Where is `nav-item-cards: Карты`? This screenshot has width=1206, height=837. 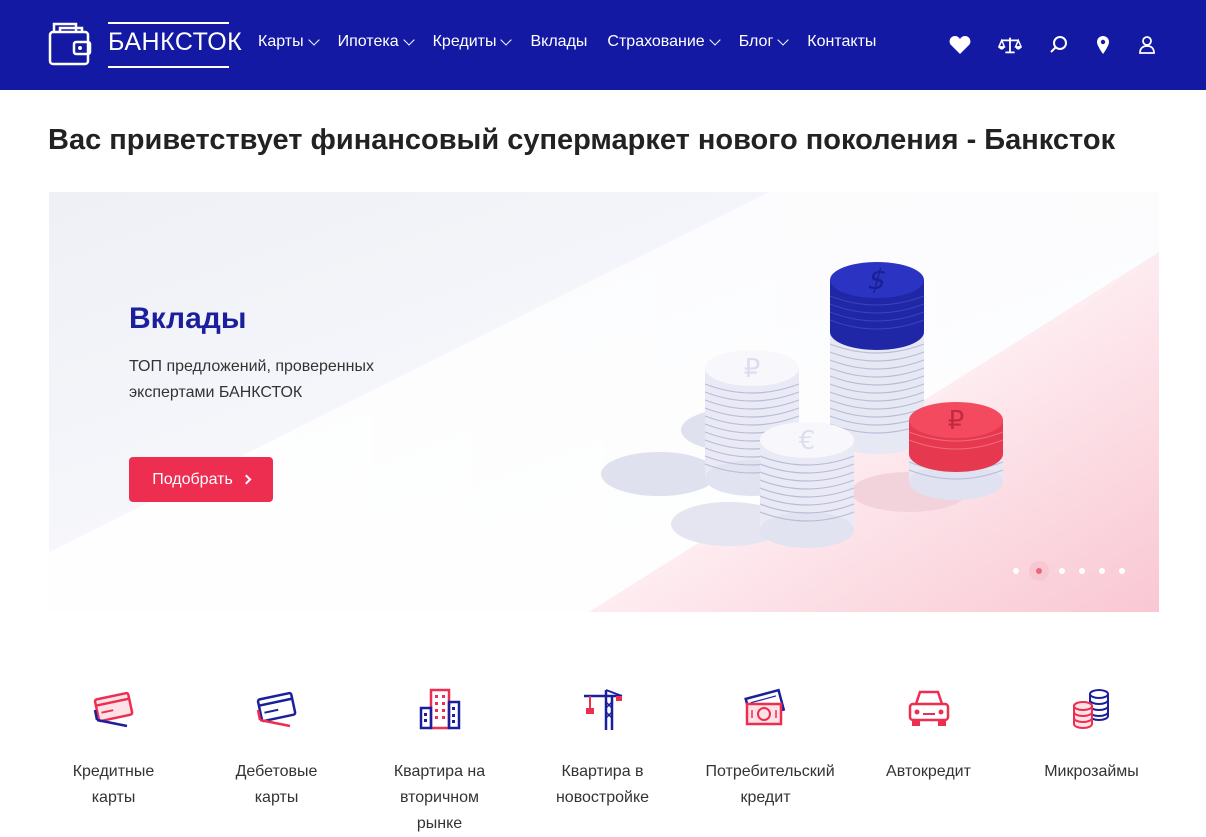
nav-item-cards: Карты is located at coordinates (289, 42).